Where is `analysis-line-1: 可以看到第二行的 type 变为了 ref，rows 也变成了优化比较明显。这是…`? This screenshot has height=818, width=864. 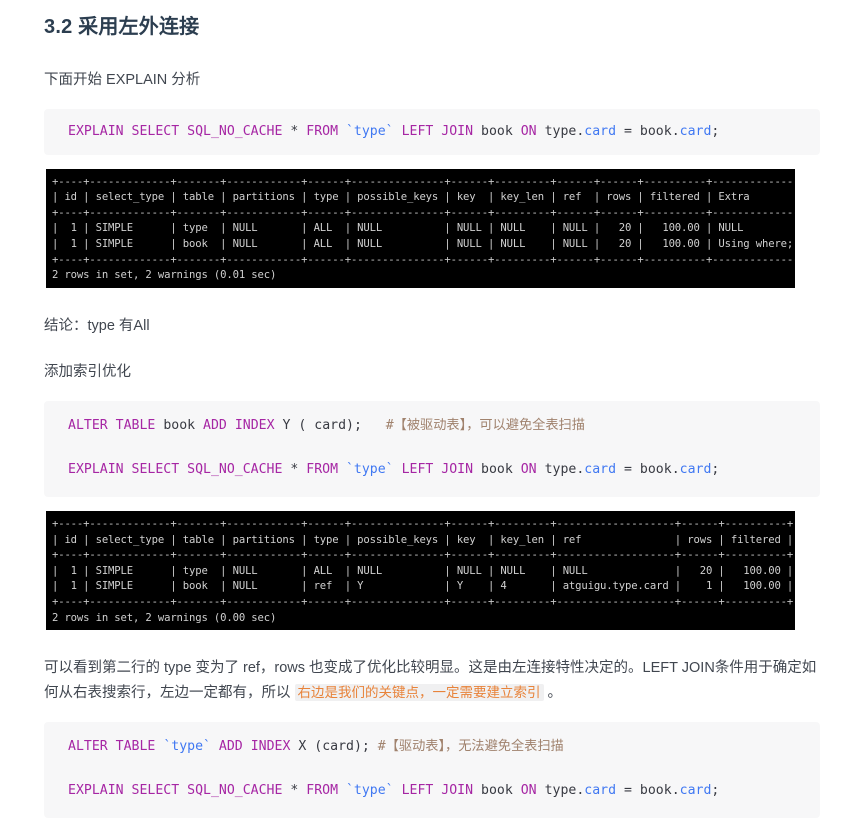 analysis-line-1: 可以看到第二行的 type 变为了 ref，rows 也变成了优化比较明显。这是… is located at coordinates (379, 668).